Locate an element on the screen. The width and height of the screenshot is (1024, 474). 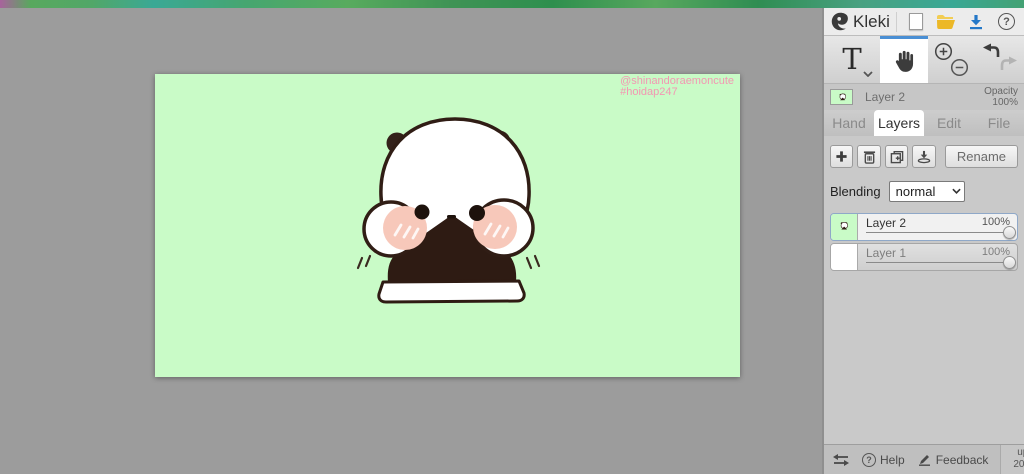
layer-actions: Rename is located at coordinates (924, 156).